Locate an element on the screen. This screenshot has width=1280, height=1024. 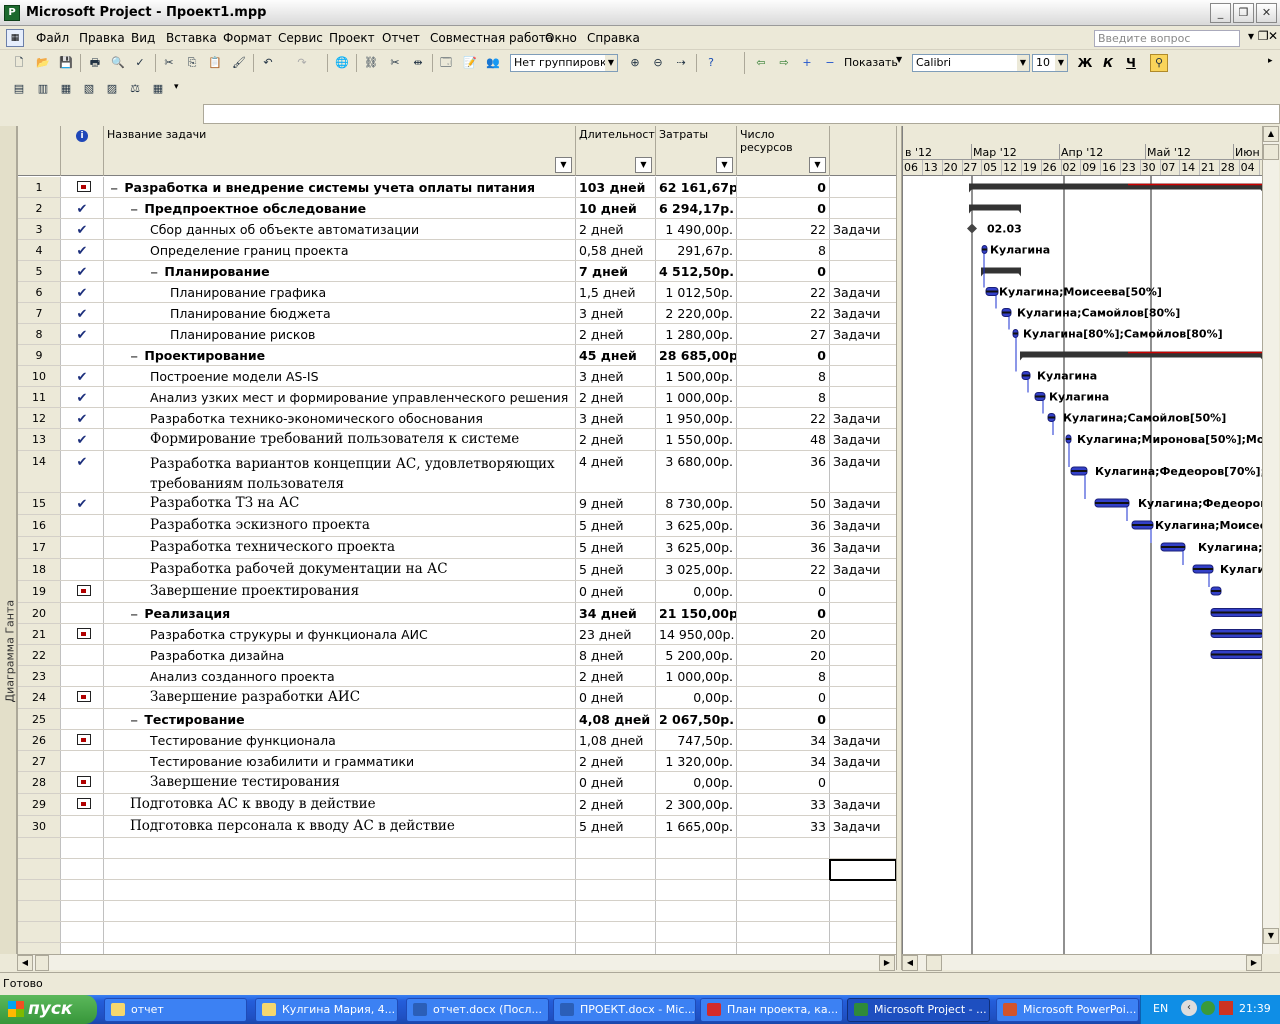
hide-subtasks-icon: − is located at coordinates (830, 63).